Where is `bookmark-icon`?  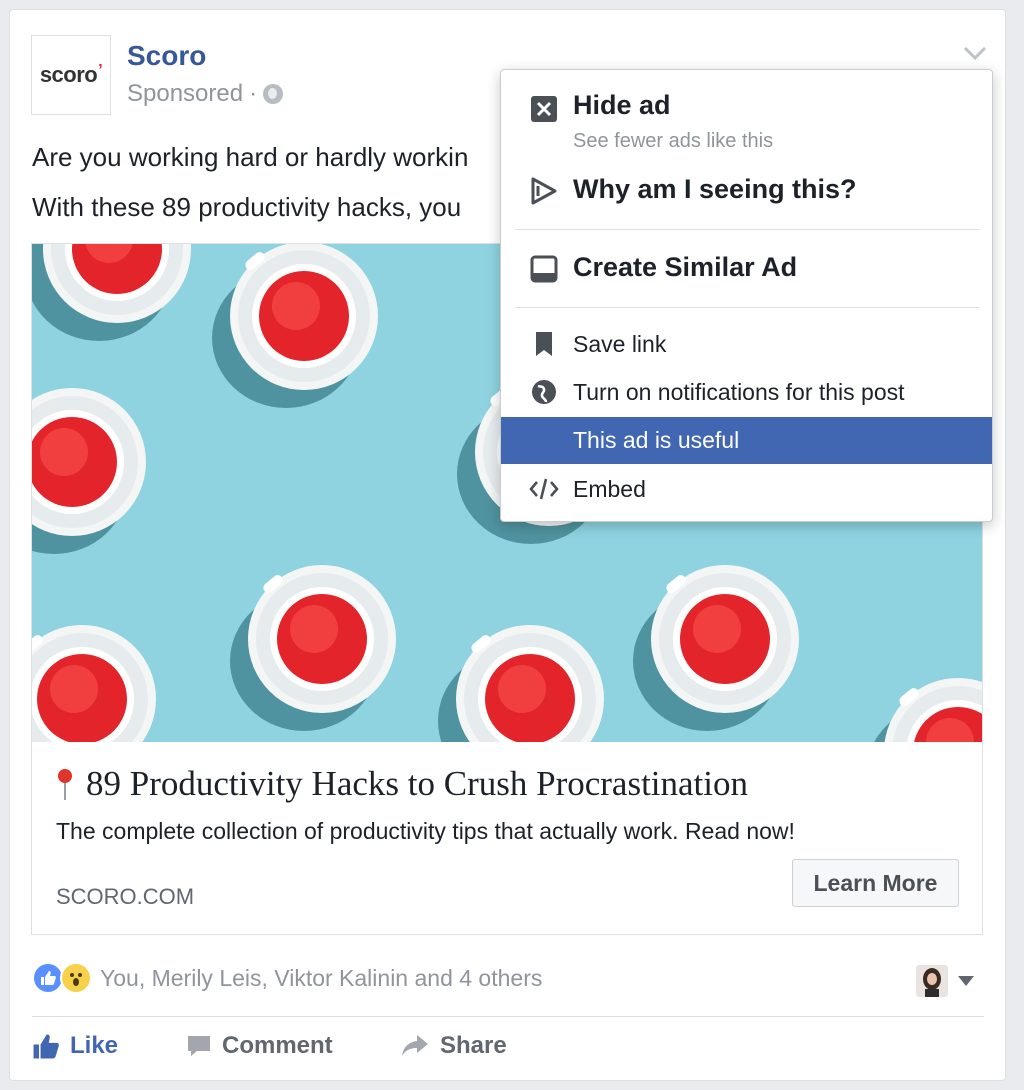 bookmark-icon is located at coordinates (544, 344).